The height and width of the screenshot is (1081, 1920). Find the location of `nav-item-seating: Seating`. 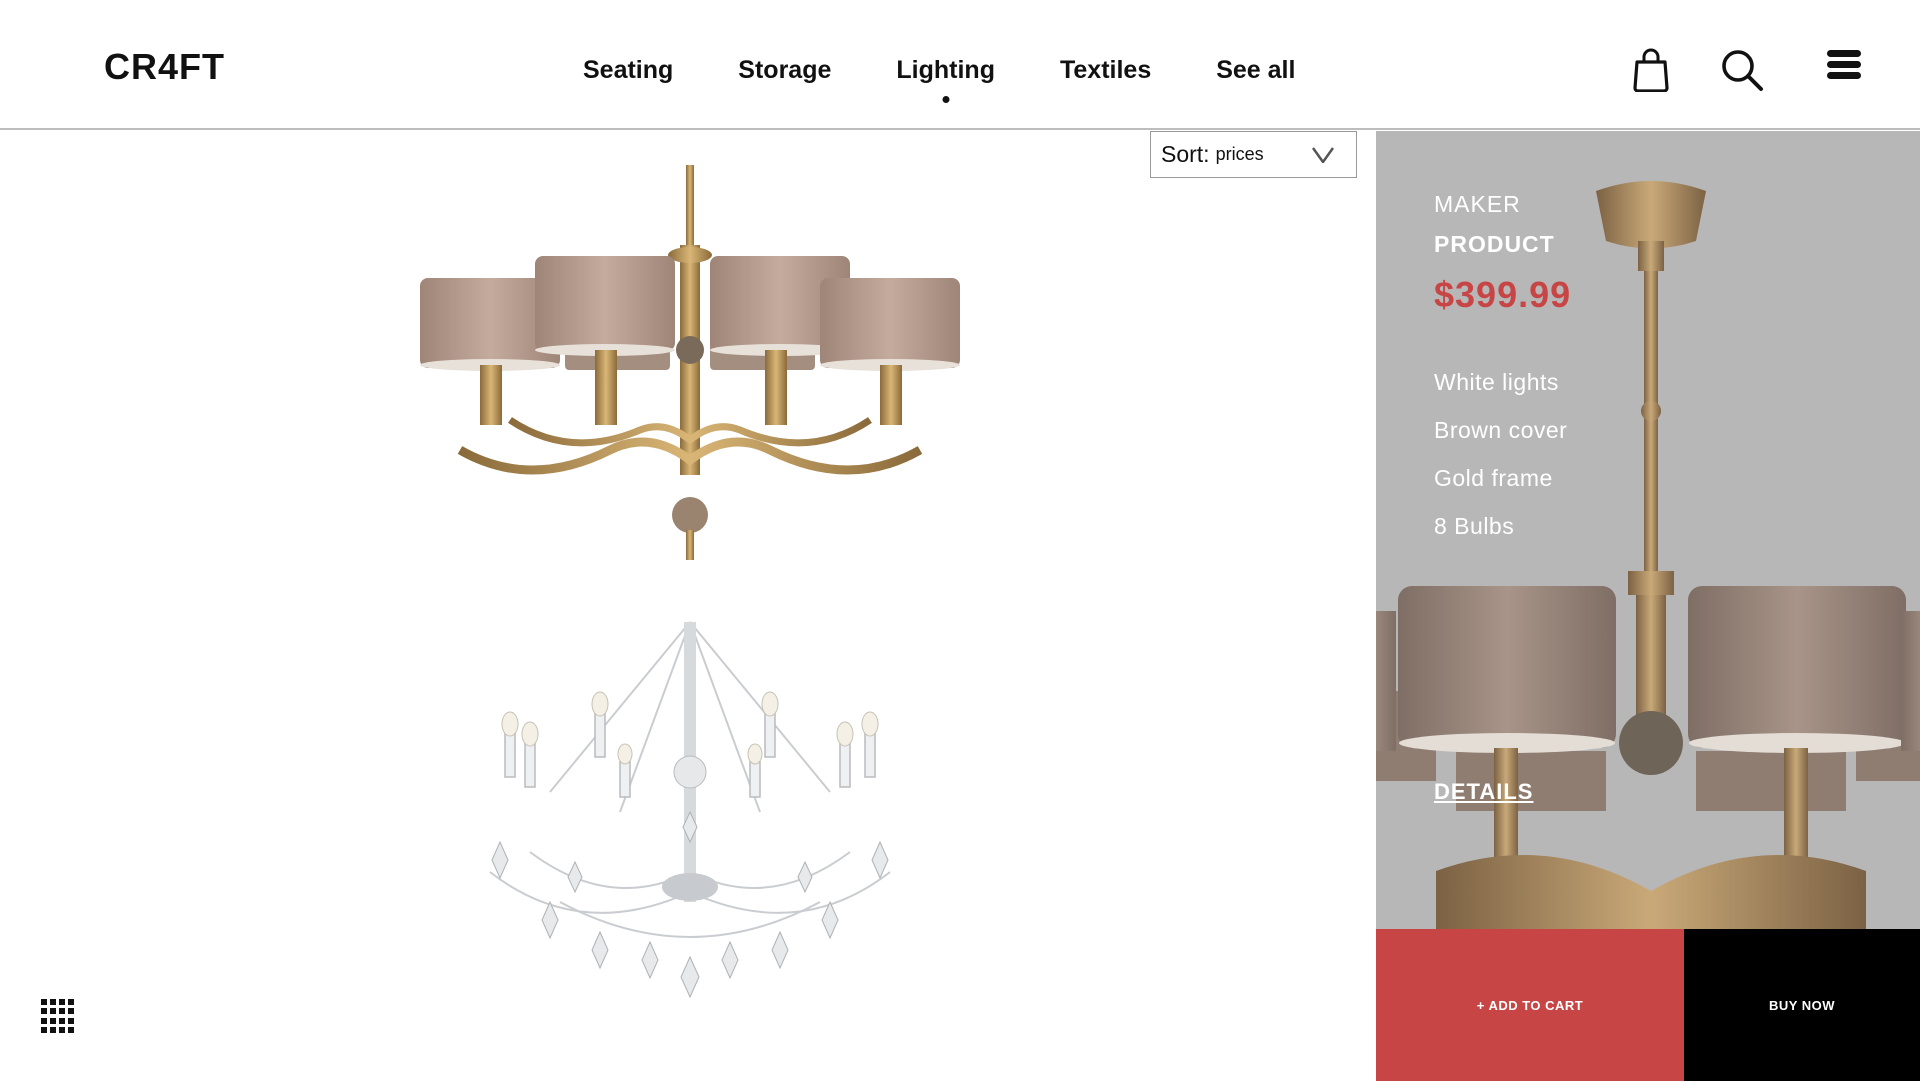

nav-item-seating: Seating is located at coordinates (628, 70).